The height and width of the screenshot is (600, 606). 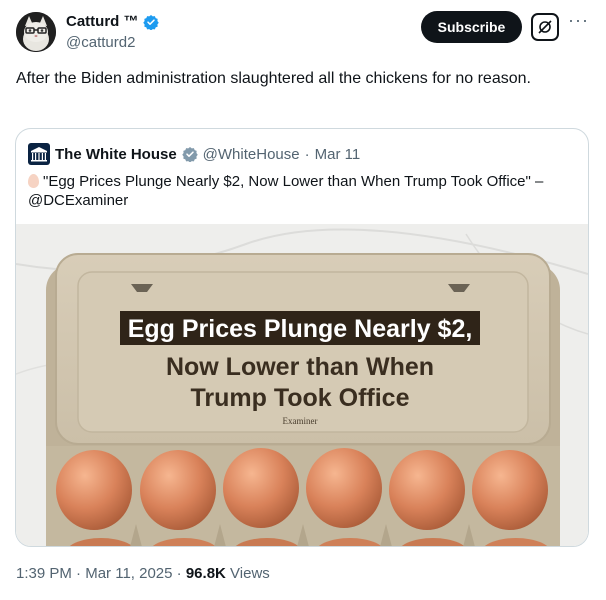 I want to click on white-house-logo, so click(x=39, y=154).